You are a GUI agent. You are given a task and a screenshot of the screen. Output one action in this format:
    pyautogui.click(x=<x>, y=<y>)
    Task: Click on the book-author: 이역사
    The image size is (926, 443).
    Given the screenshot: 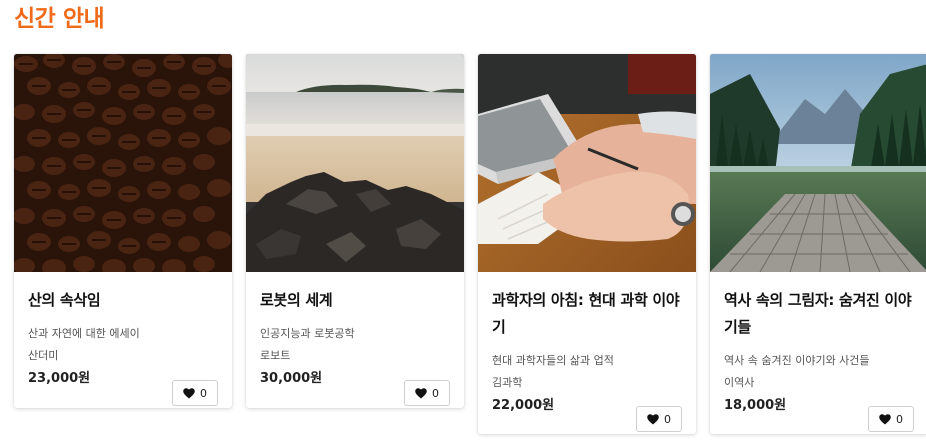 What is the action you would take?
    pyautogui.click(x=739, y=382)
    